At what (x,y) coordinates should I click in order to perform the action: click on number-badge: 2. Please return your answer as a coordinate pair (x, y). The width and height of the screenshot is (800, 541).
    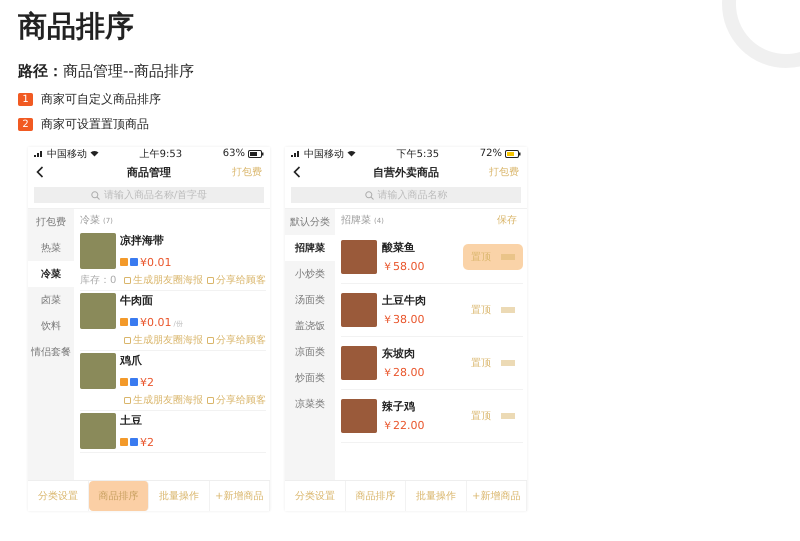
    Looking at the image, I should click on (25, 124).